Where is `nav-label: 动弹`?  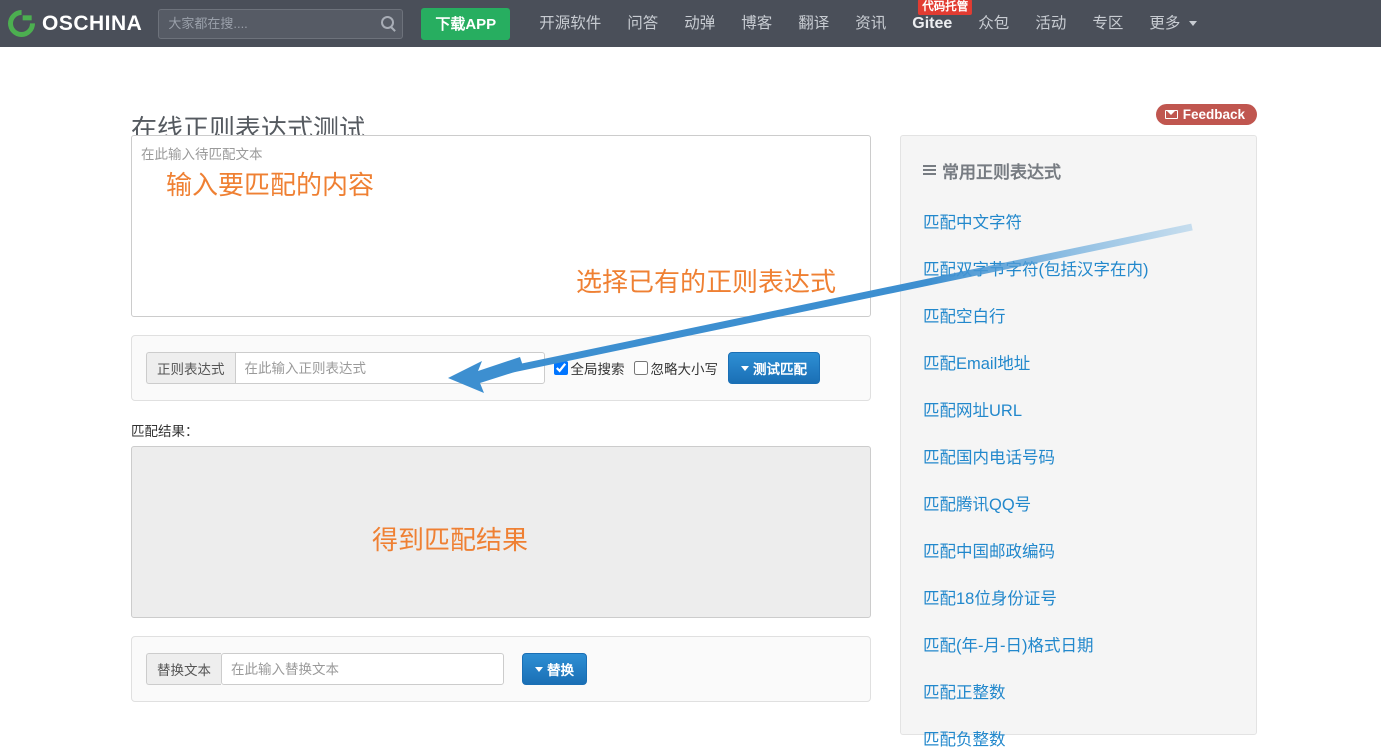
nav-label: 动弹 is located at coordinates (700, 23).